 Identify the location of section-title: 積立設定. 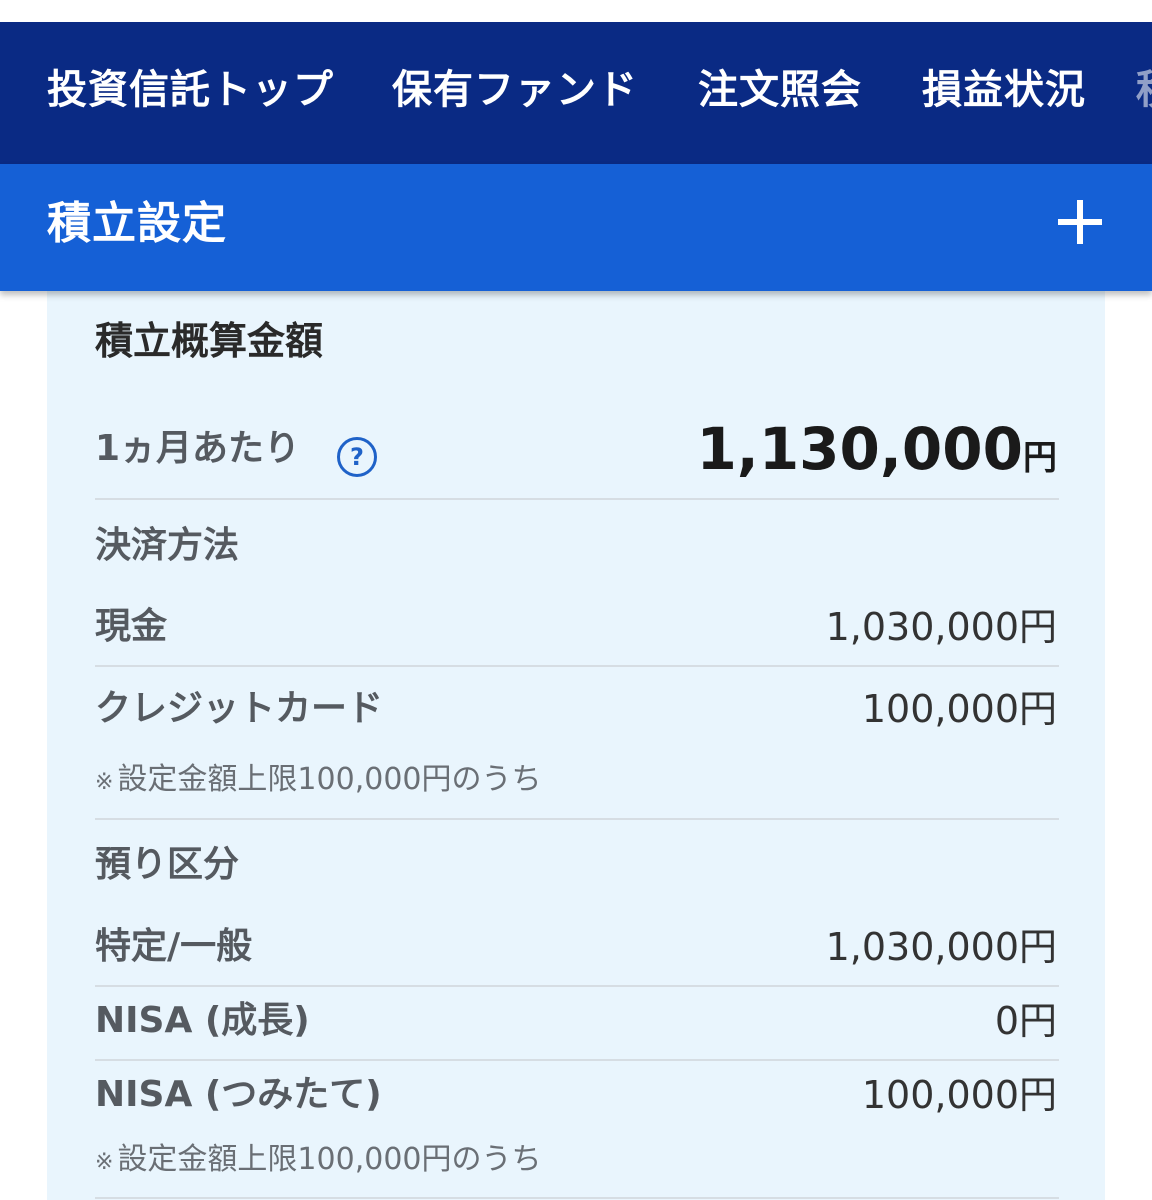
(137, 223).